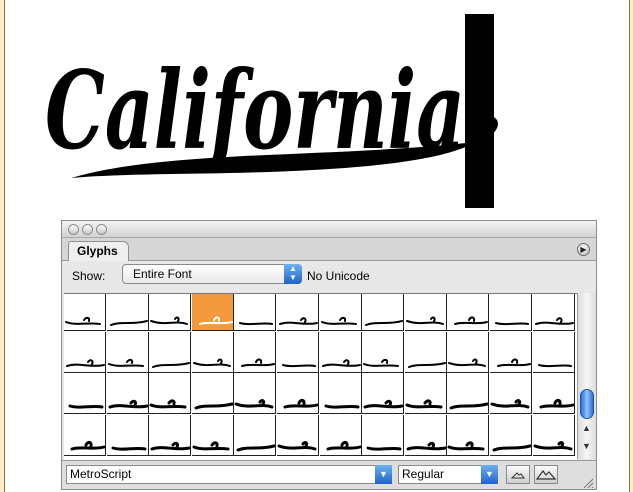 This screenshot has height=492, width=633. What do you see at coordinates (338, 276) in the screenshot?
I see `unicode-readout: No Unicode` at bounding box center [338, 276].